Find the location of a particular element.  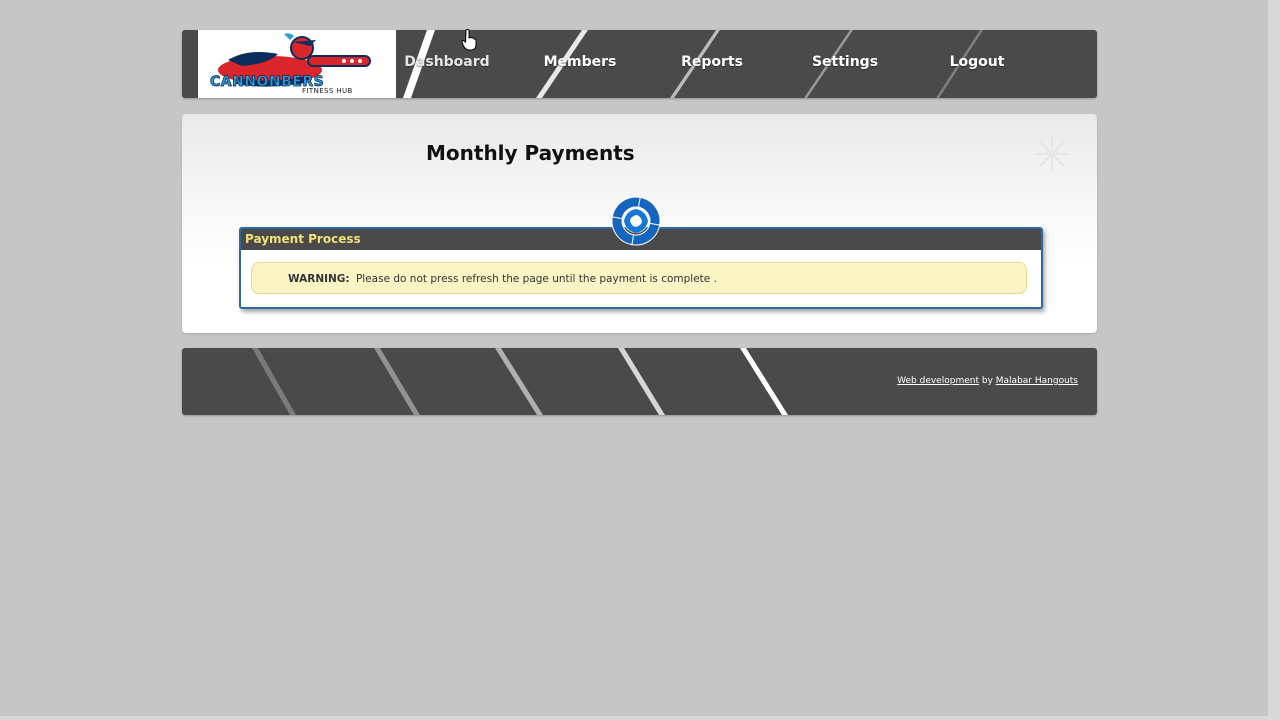

malabar-hangouts-link: Malabar Hangouts is located at coordinates (1037, 381).